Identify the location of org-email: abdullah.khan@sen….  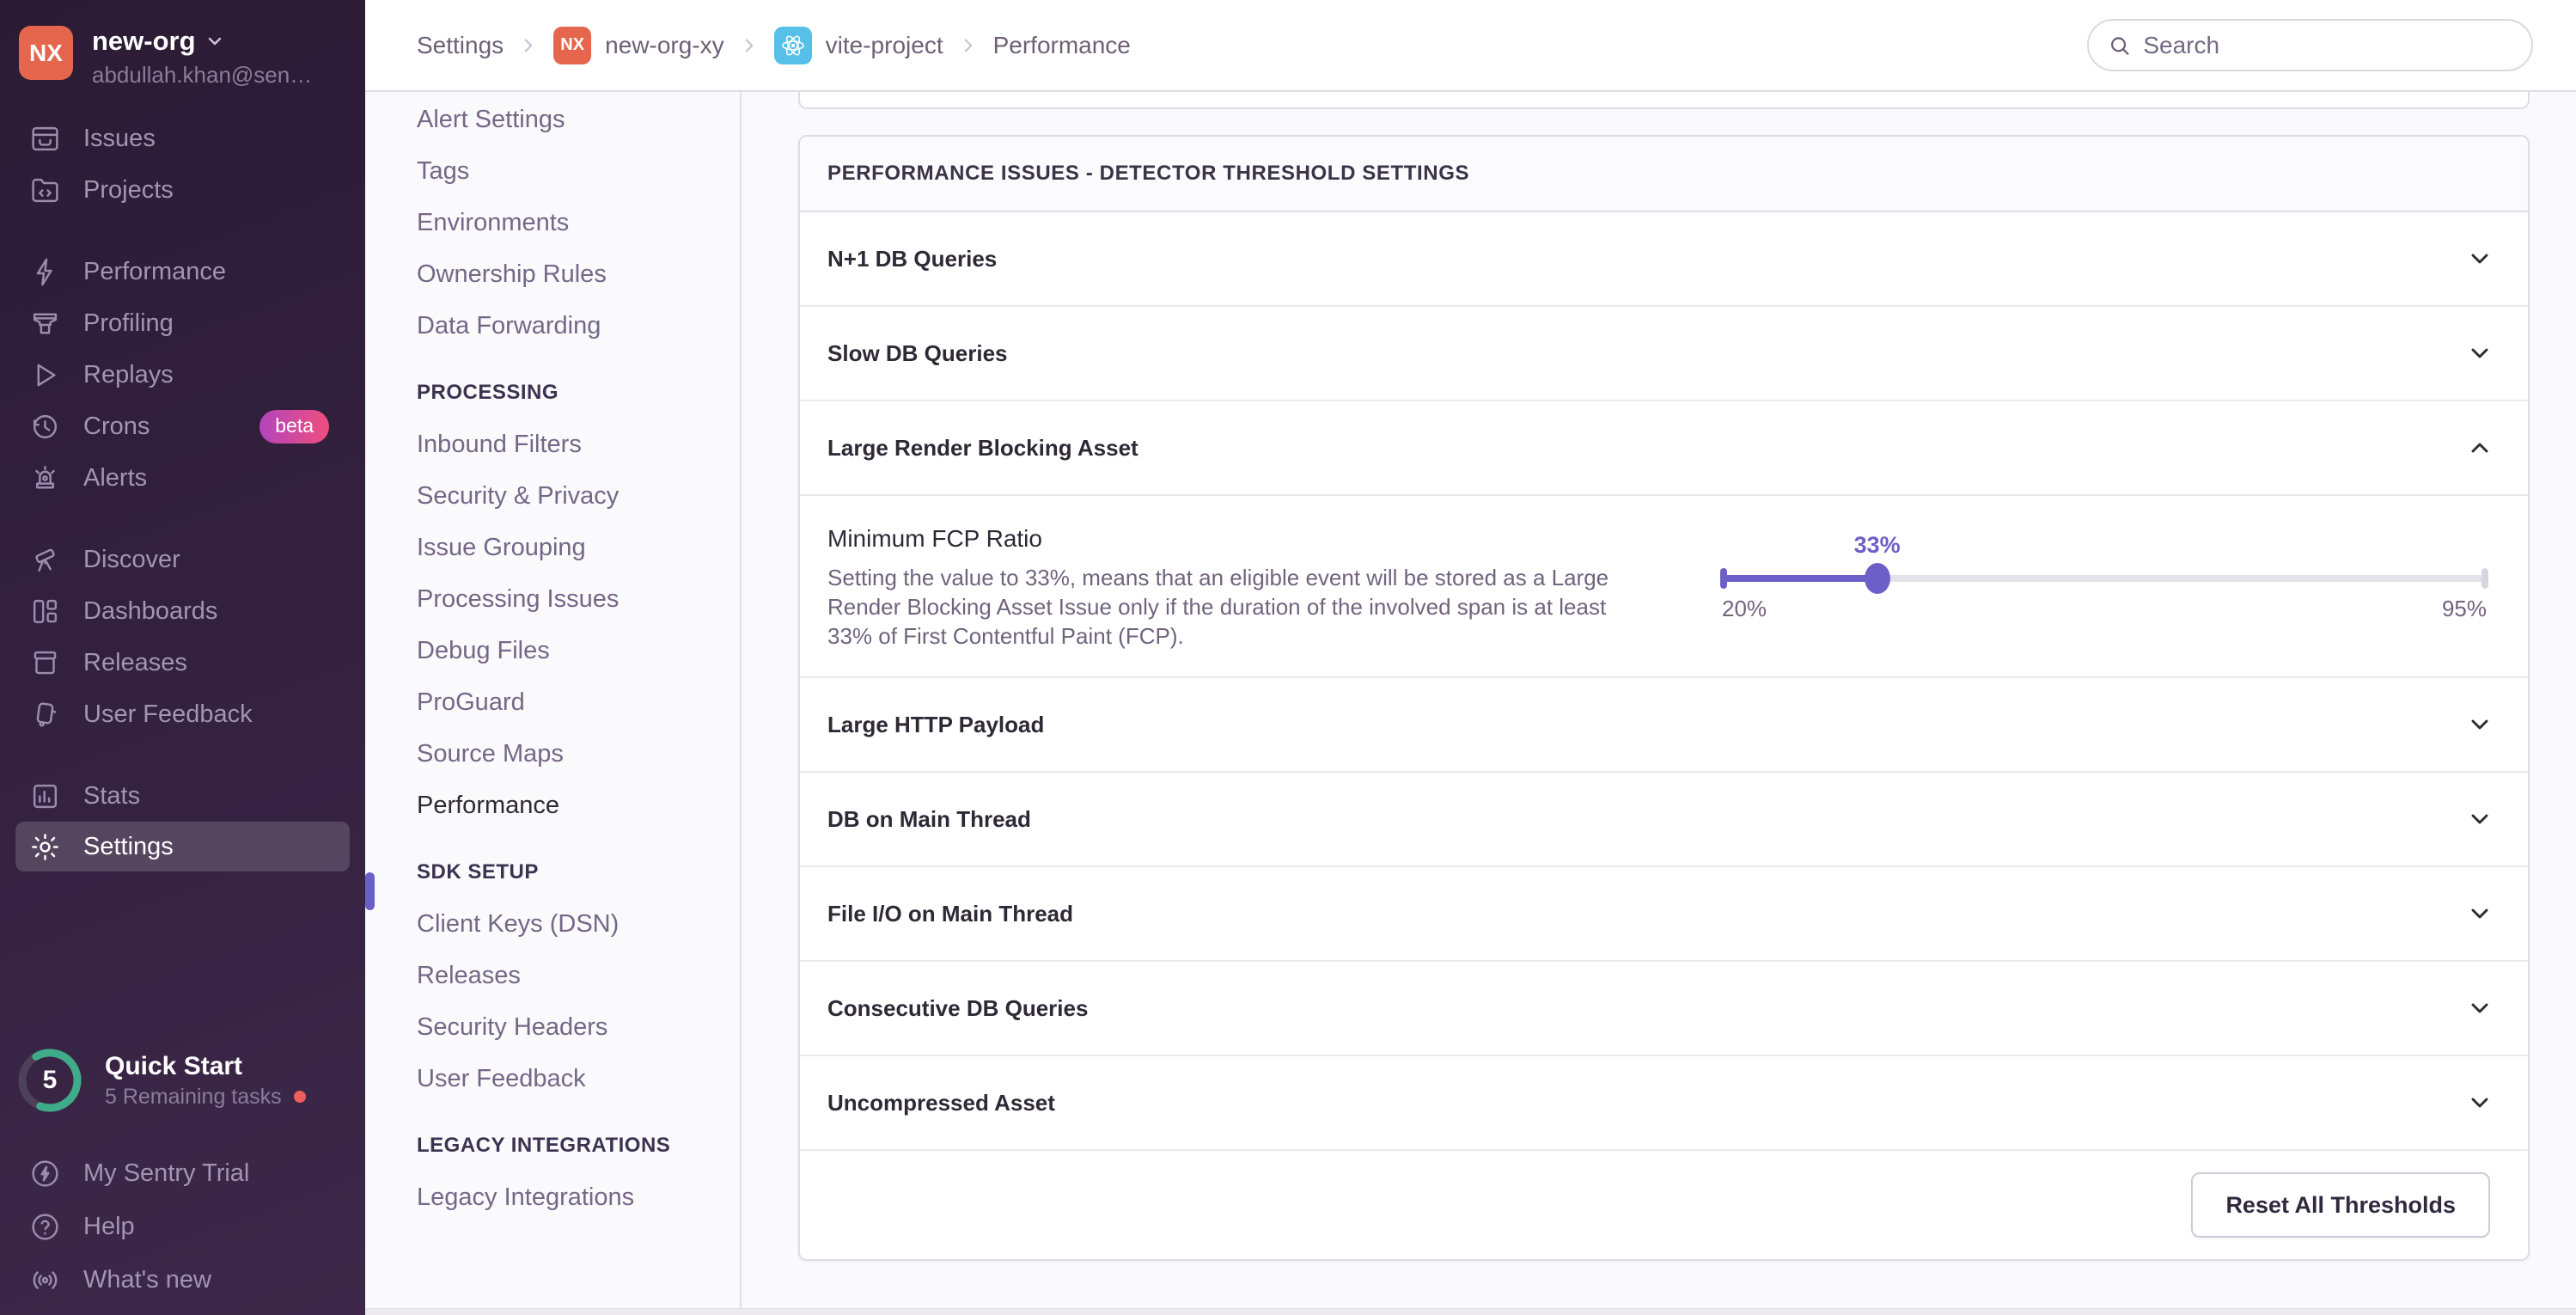
(202, 75).